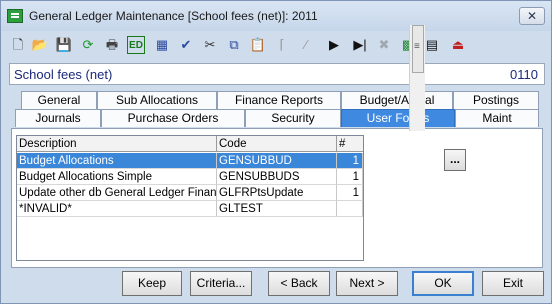 This screenshot has height=304, width=552. I want to click on scrollbar-thumb, so click(418, 49).